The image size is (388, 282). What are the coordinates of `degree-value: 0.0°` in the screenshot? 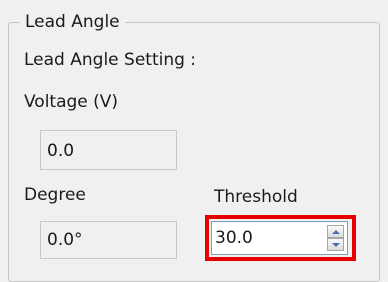 It's located at (65, 240).